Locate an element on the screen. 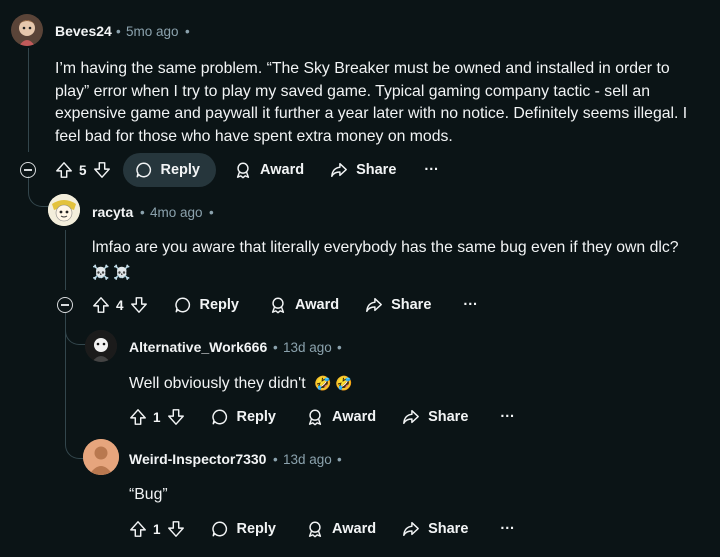 Image resolution: width=720 pixels, height=557 pixels. vote-group: 5 is located at coordinates (83, 170).